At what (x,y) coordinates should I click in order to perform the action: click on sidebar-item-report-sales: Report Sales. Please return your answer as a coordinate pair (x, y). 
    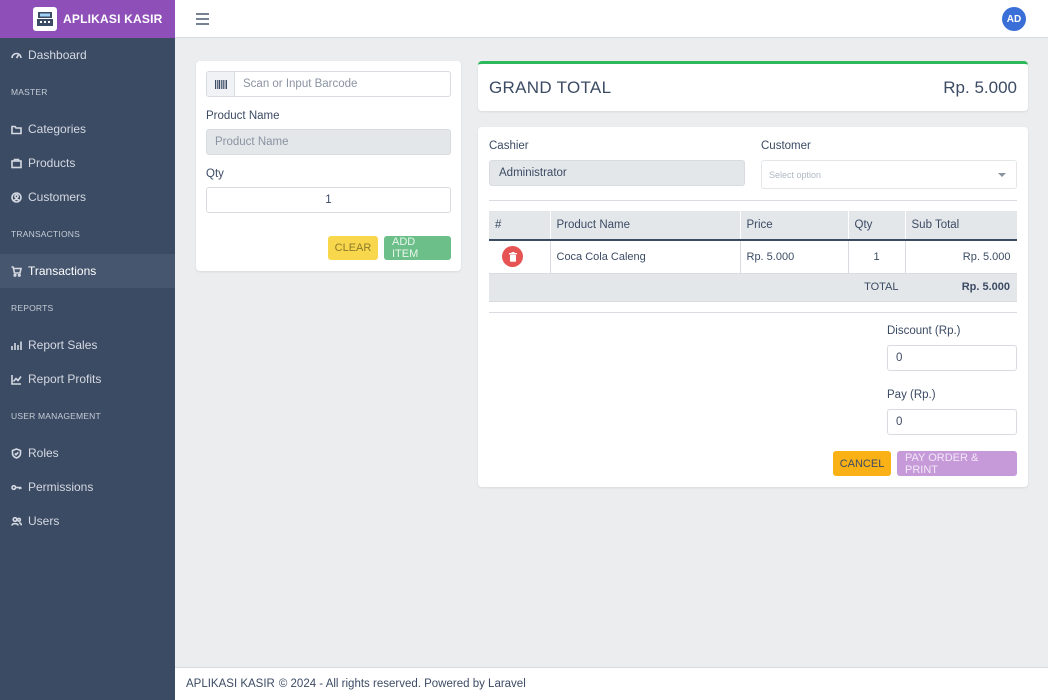
    Looking at the image, I should click on (87, 345).